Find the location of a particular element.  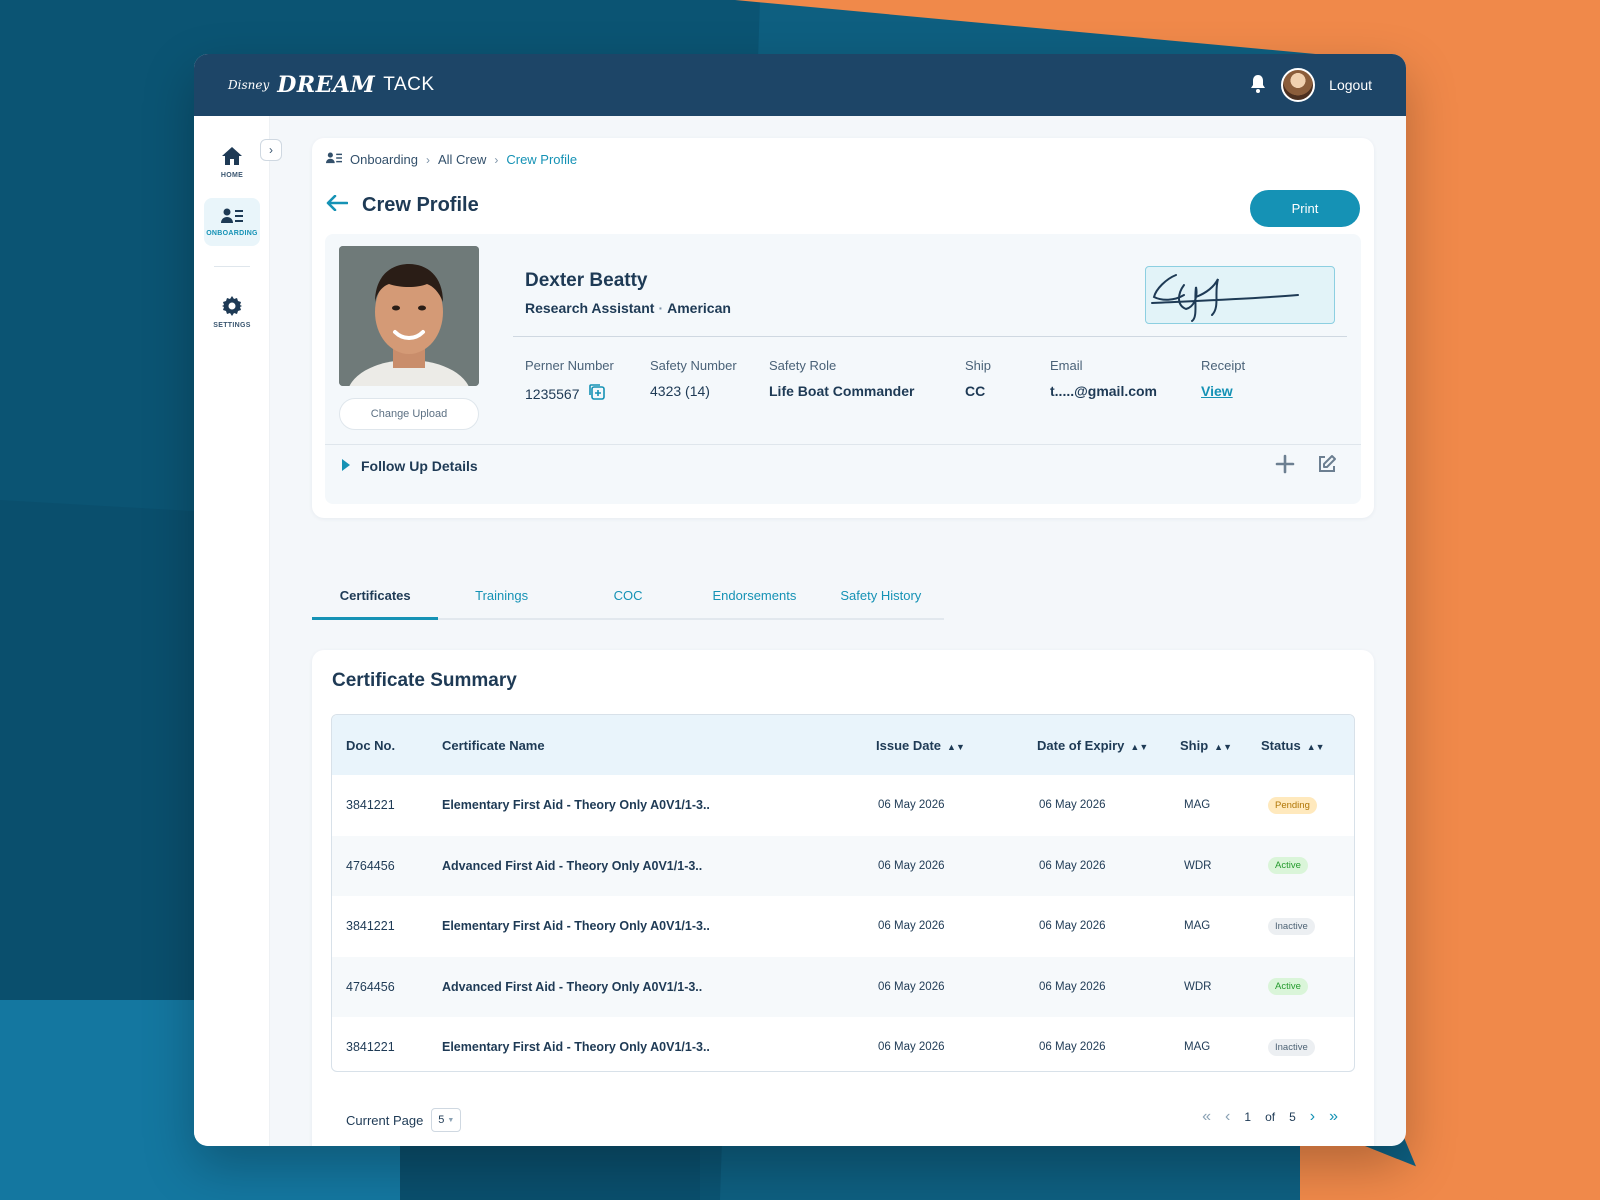

breadcrumb: Onboarding › All Crew › Crew Profile is located at coordinates (451, 159).